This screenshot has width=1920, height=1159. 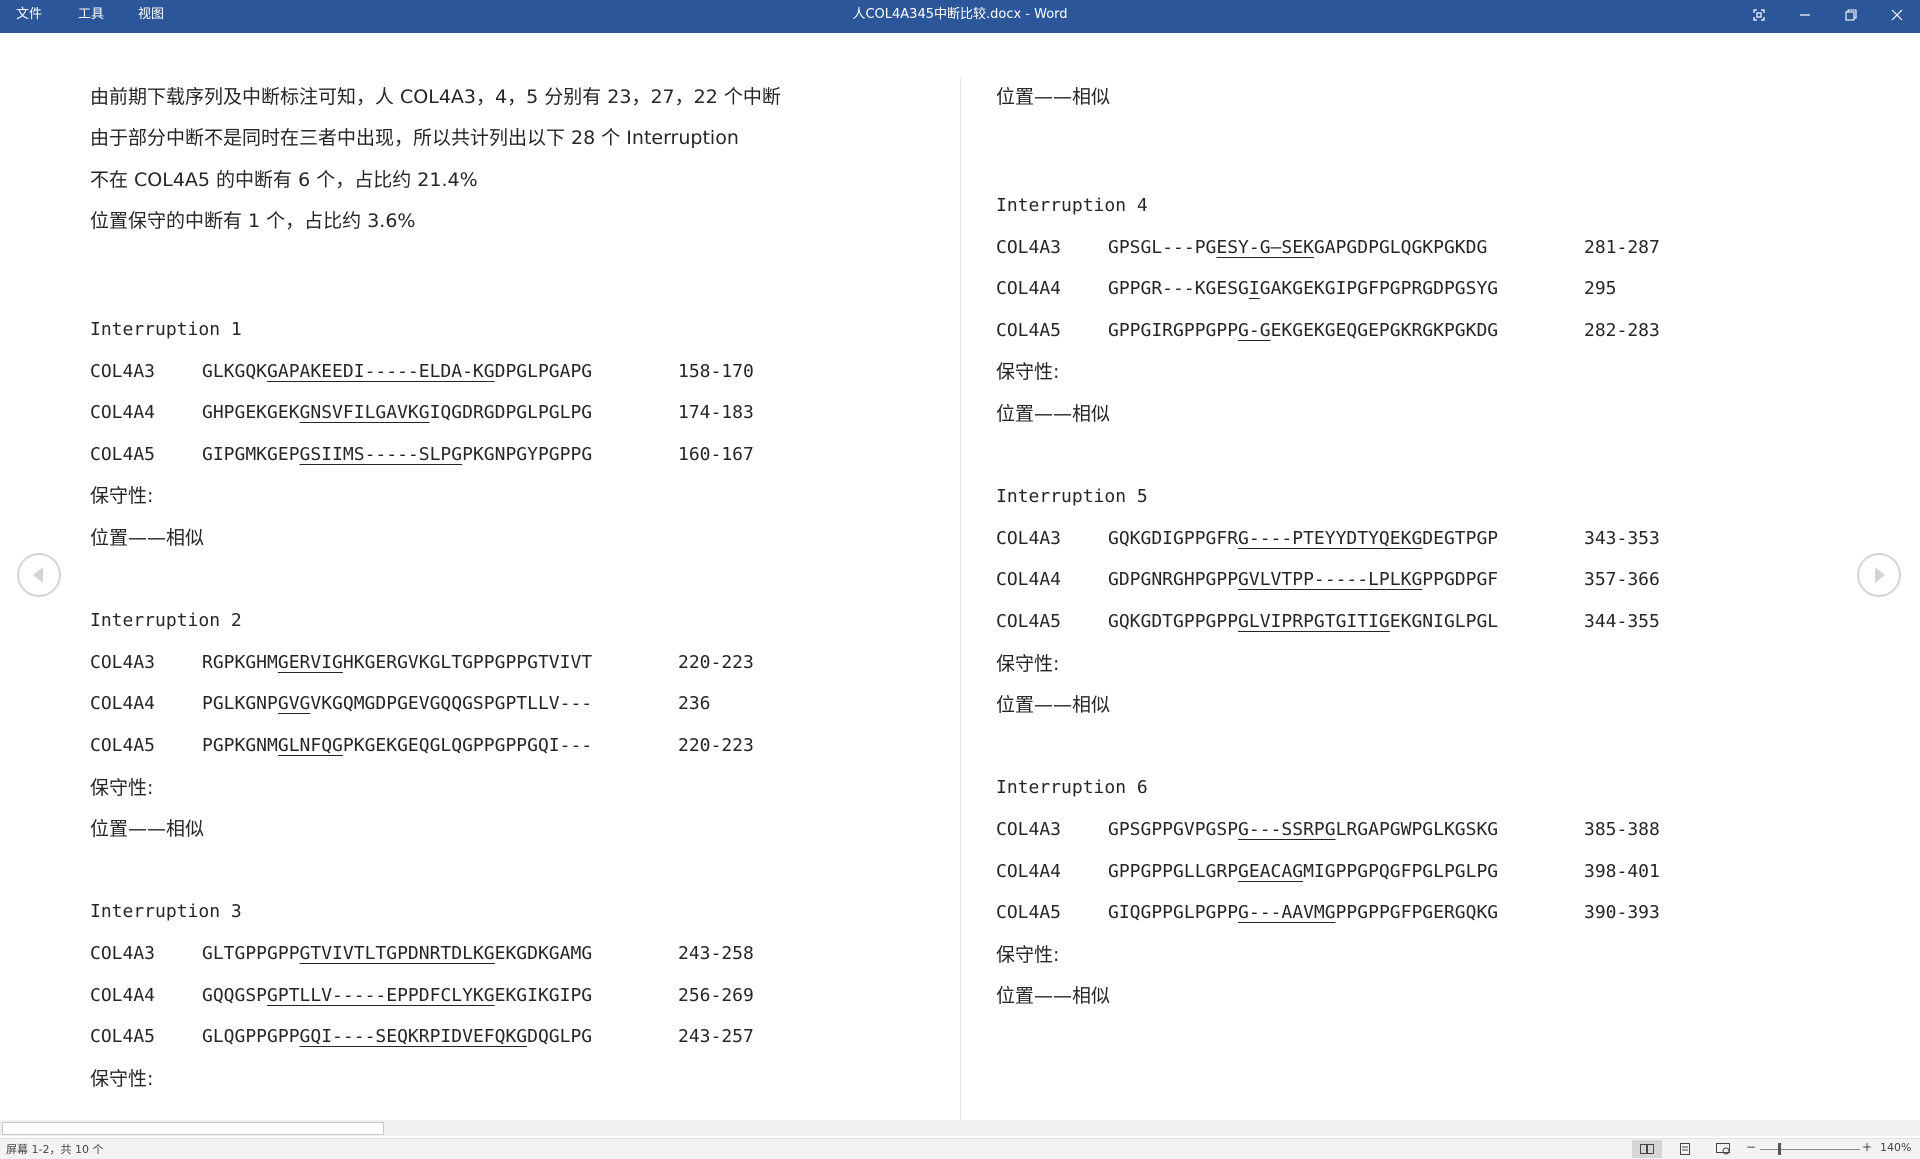 What do you see at coordinates (1805, 15) in the screenshot?
I see `minimize-icon` at bounding box center [1805, 15].